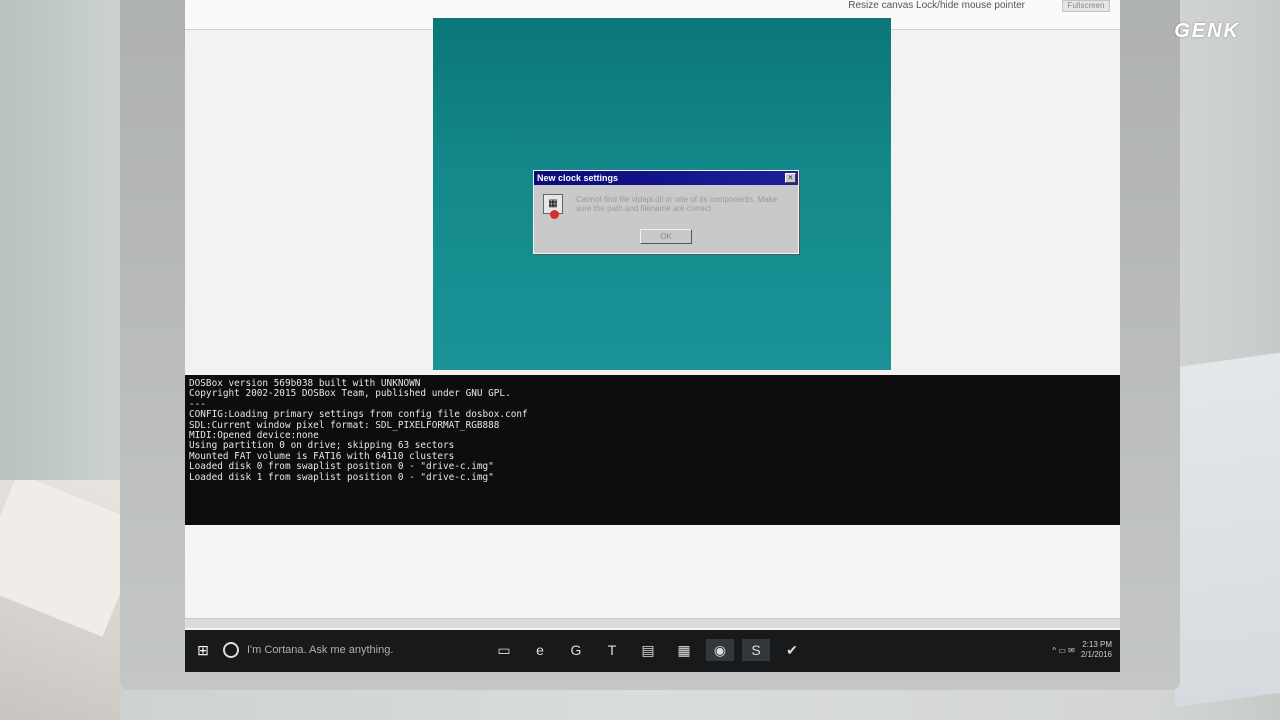 The height and width of the screenshot is (720, 1280). I want to click on clock: 2:13 PM 2/1/2016, so click(1096, 650).